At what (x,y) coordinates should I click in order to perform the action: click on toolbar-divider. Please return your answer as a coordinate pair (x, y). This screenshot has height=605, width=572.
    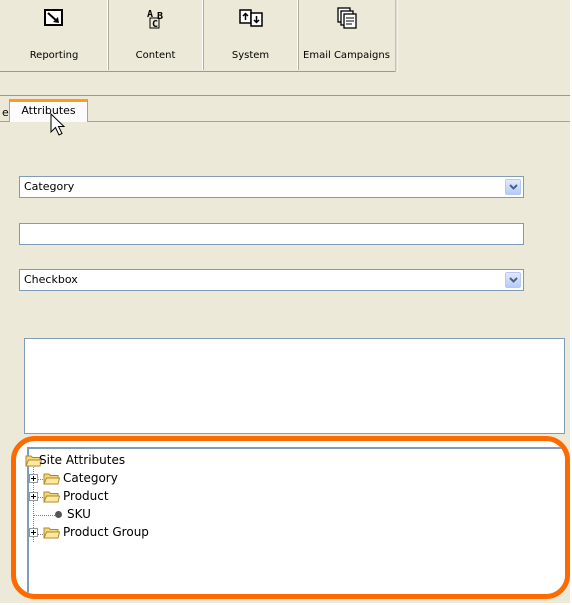
    Looking at the image, I should click on (285, 95).